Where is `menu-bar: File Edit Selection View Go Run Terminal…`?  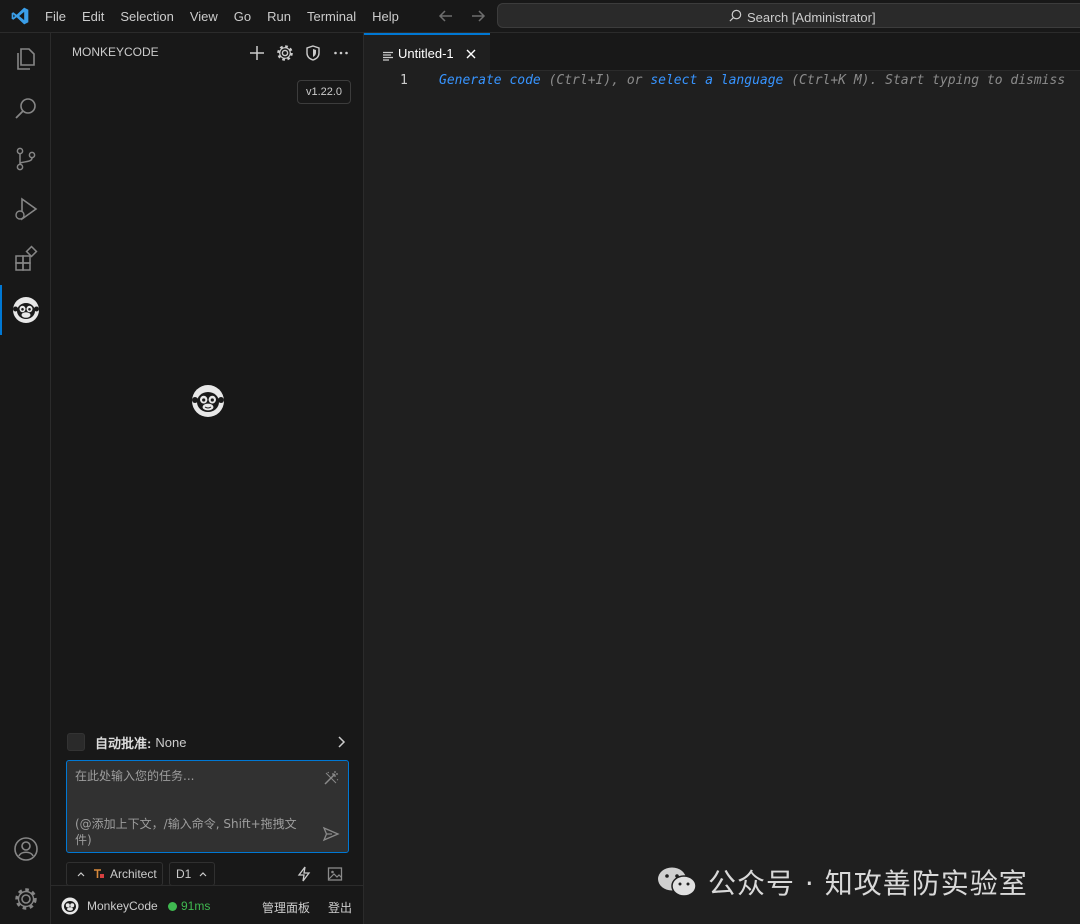
menu-bar: File Edit Selection View Go Run Terminal… is located at coordinates (222, 16).